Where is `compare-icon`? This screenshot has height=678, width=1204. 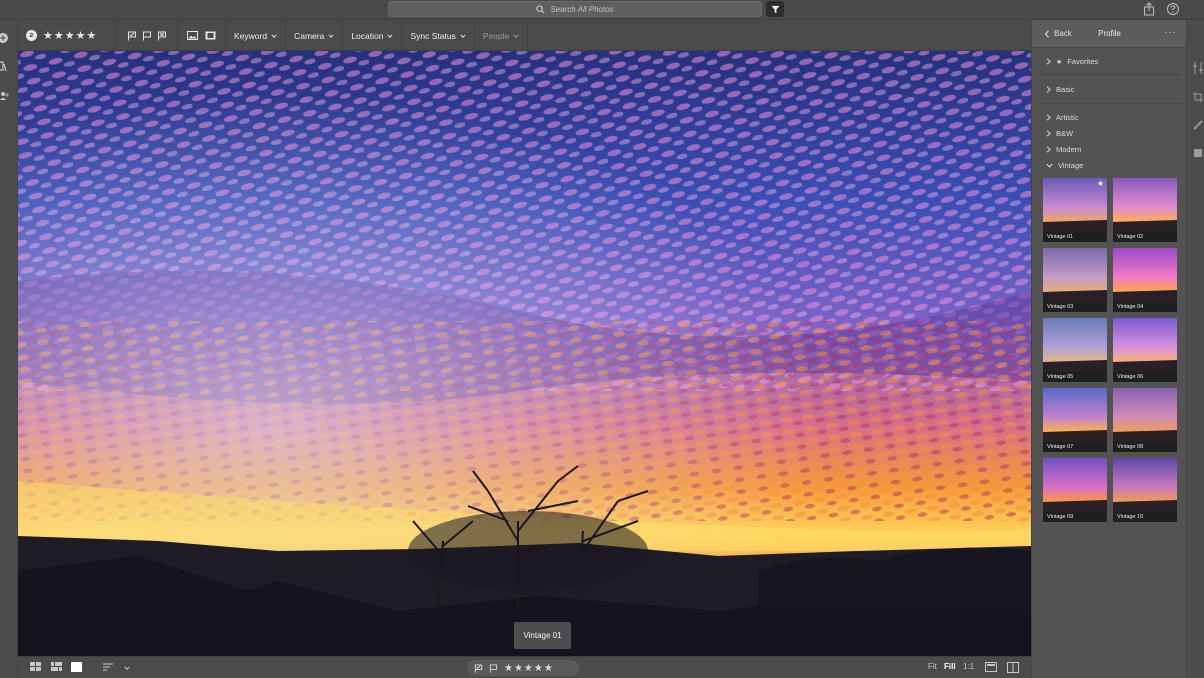 compare-icon is located at coordinates (991, 667).